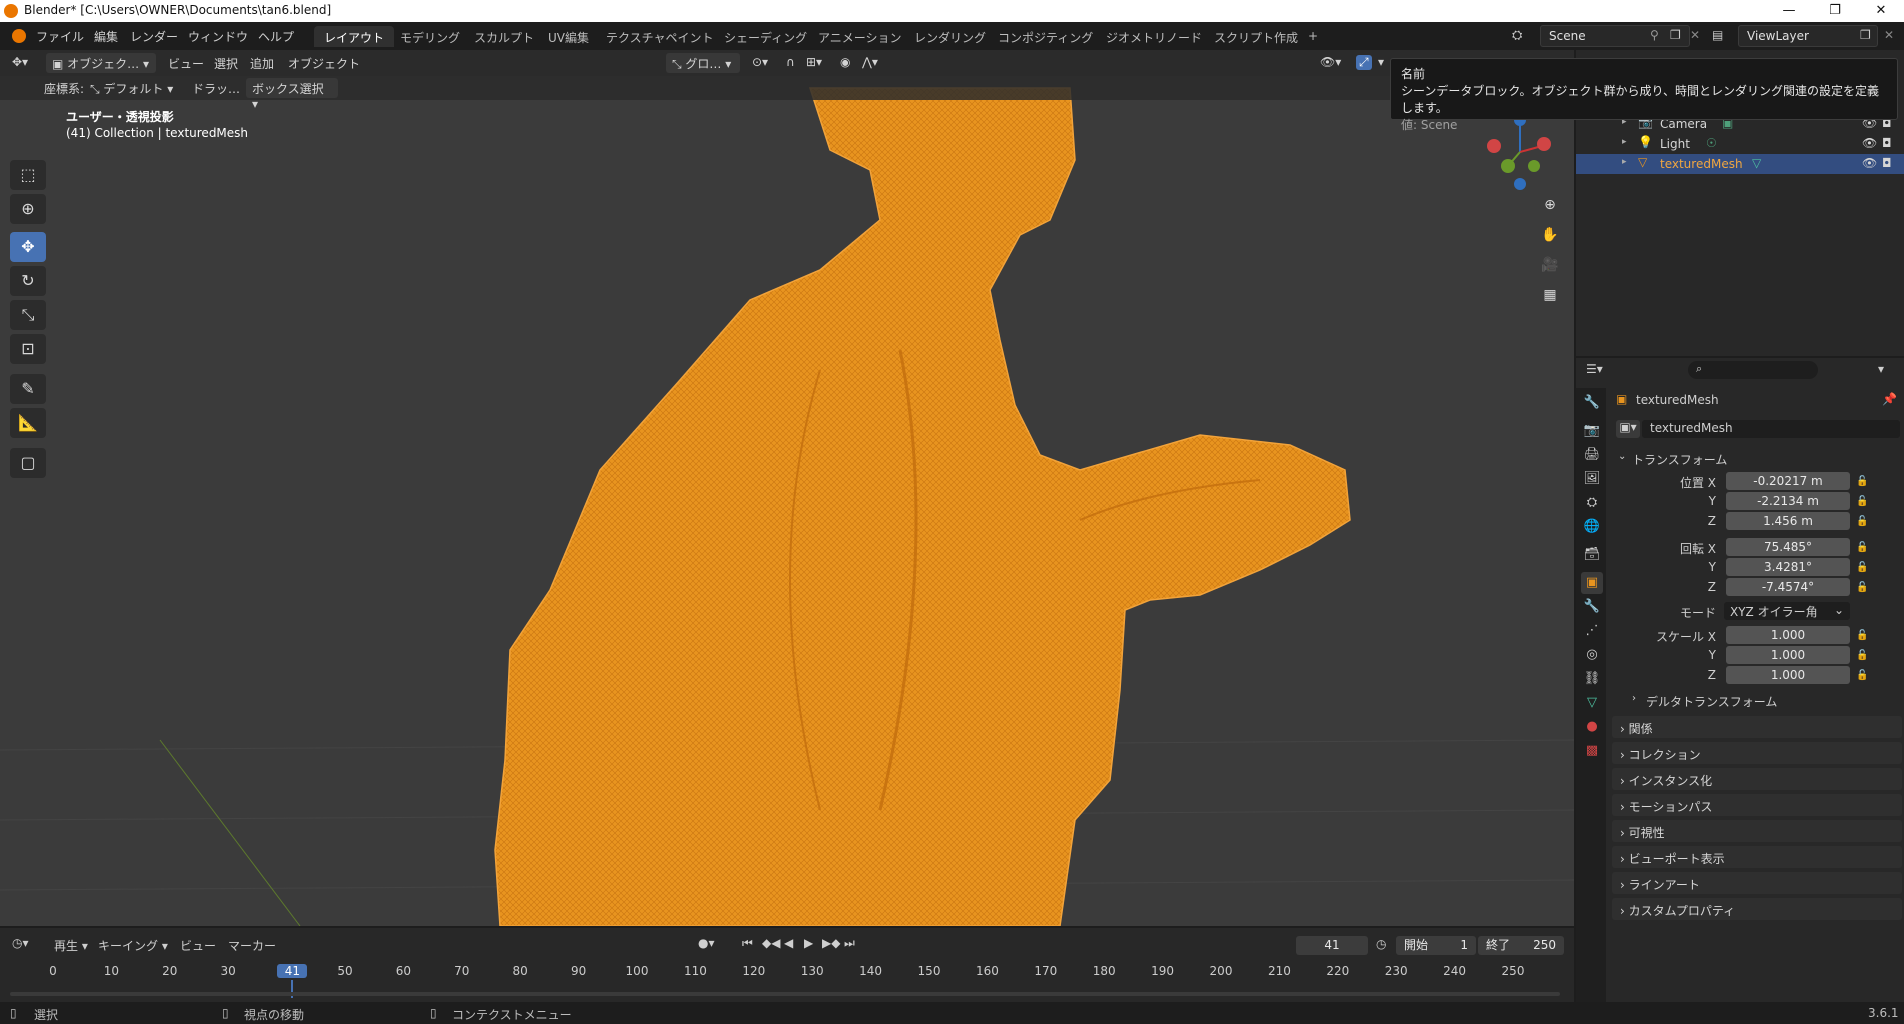  I want to click on view-layer-field: ViewLayer, so click(1808, 36).